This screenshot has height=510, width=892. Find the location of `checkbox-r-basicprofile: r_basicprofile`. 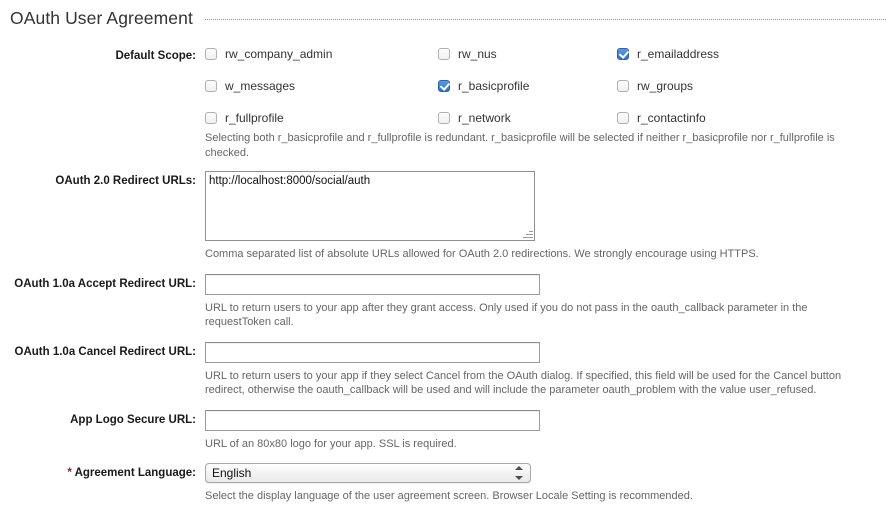

checkbox-r-basicprofile: r_basicprofile is located at coordinates (527, 86).